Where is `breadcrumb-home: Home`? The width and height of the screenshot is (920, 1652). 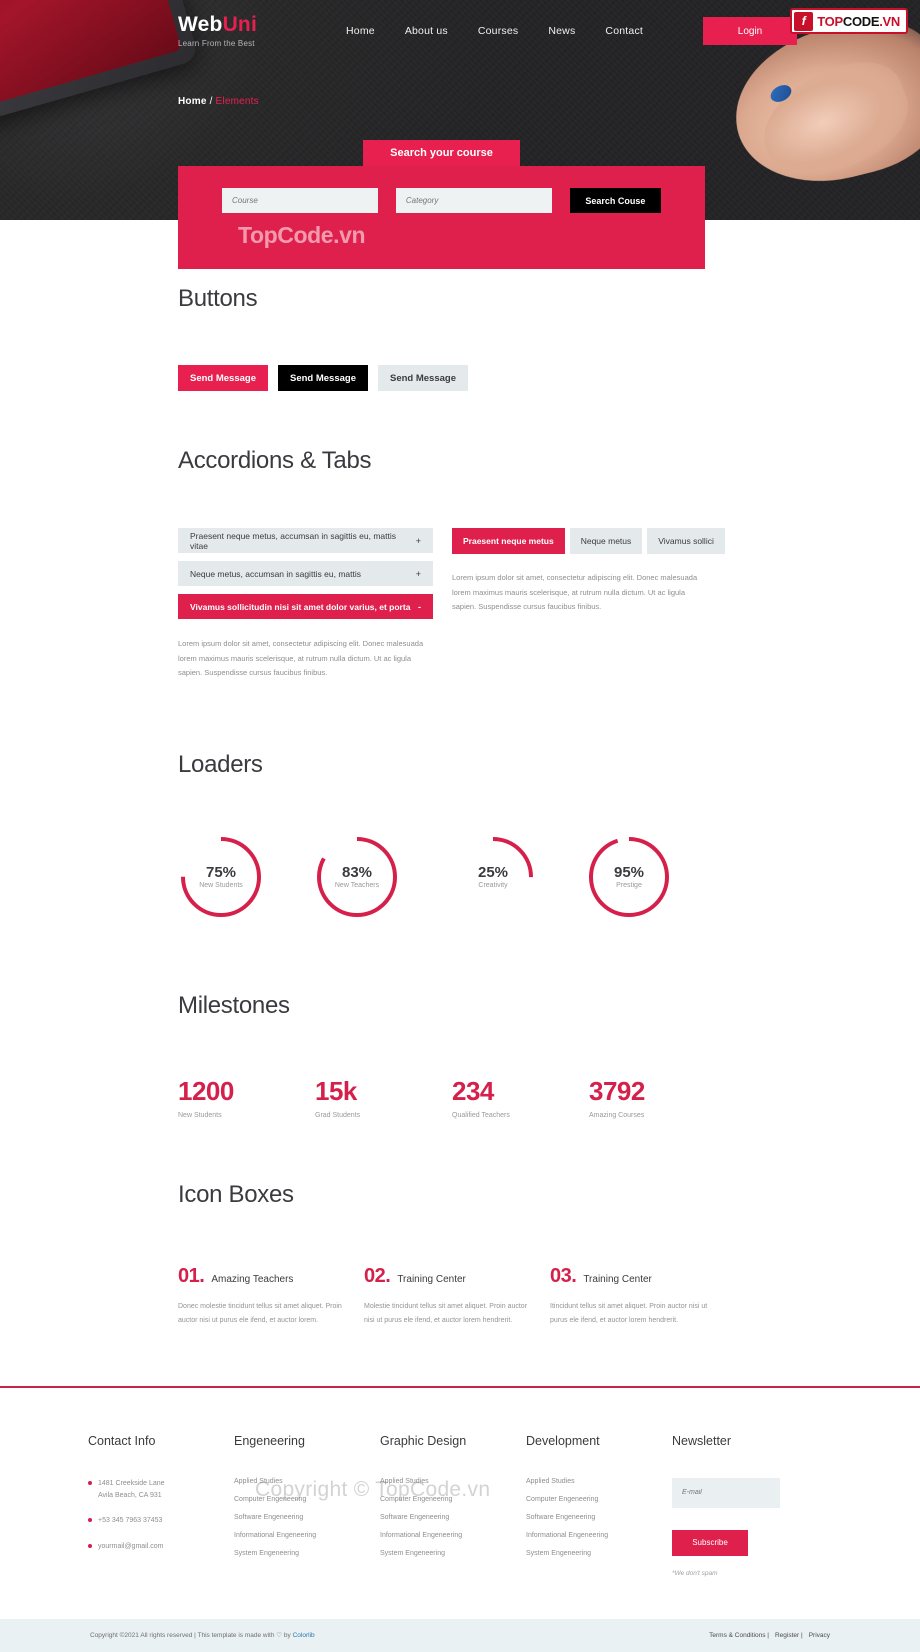 breadcrumb-home: Home is located at coordinates (192, 101).